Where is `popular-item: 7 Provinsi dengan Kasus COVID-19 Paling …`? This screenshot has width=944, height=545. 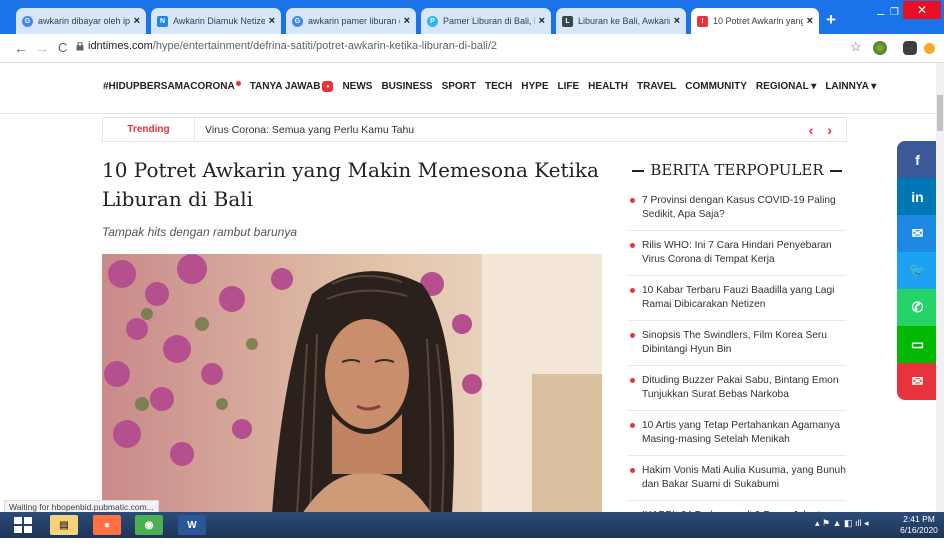
popular-item: 7 Provinsi dengan Kasus COVID-19 Paling … is located at coordinates (737, 208).